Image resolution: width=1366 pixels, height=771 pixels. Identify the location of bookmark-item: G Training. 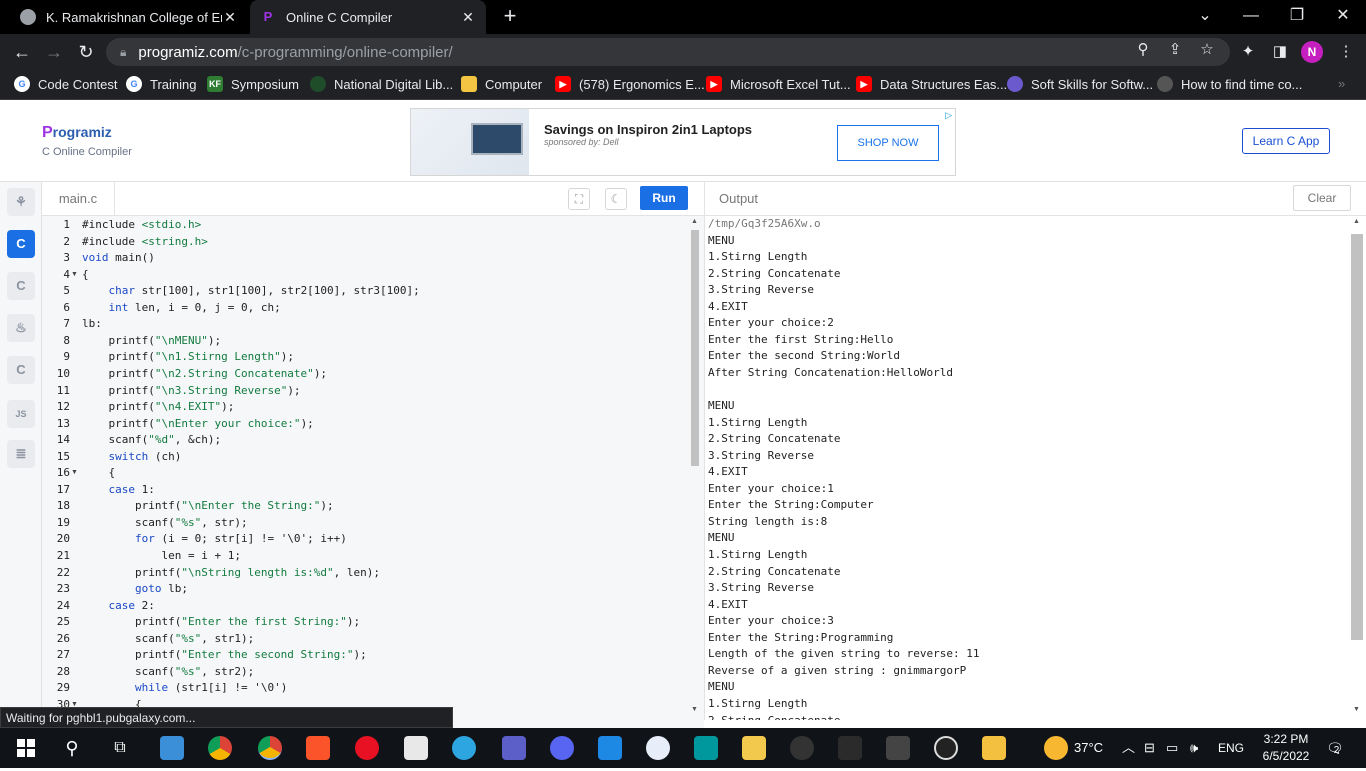
(161, 84).